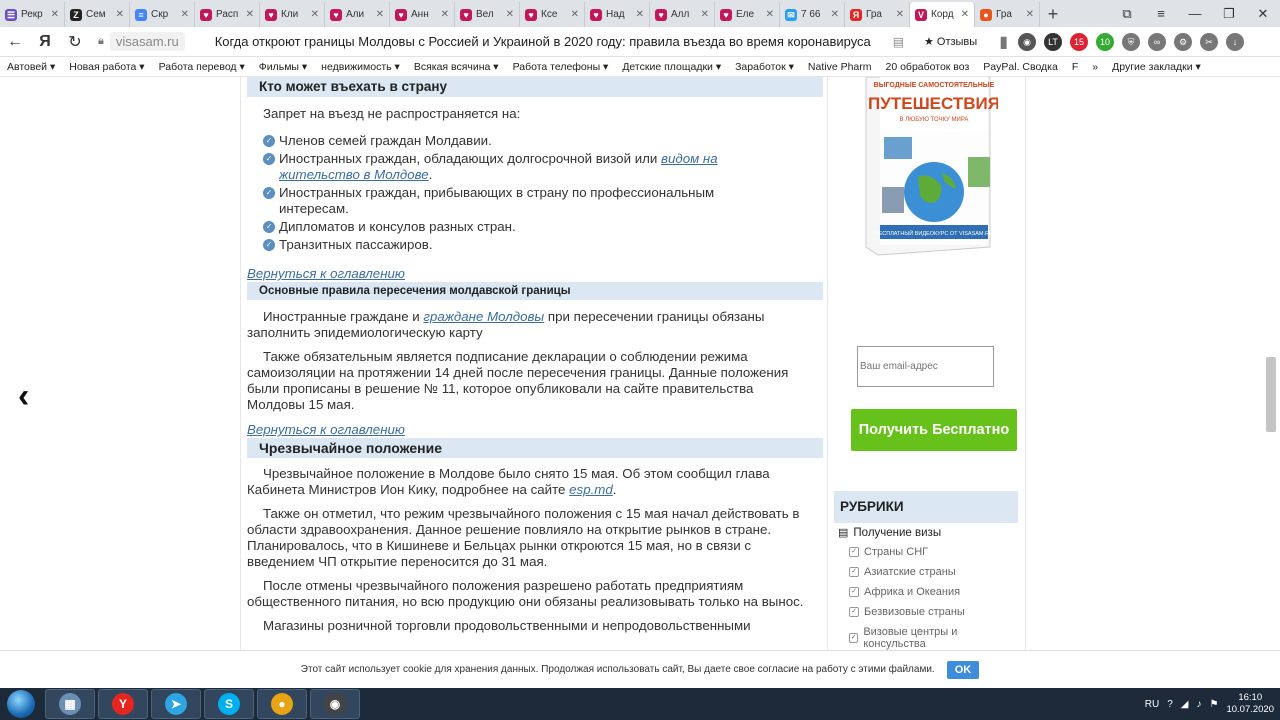  I want to click on settings-icon: ⚙, so click(1183, 41).